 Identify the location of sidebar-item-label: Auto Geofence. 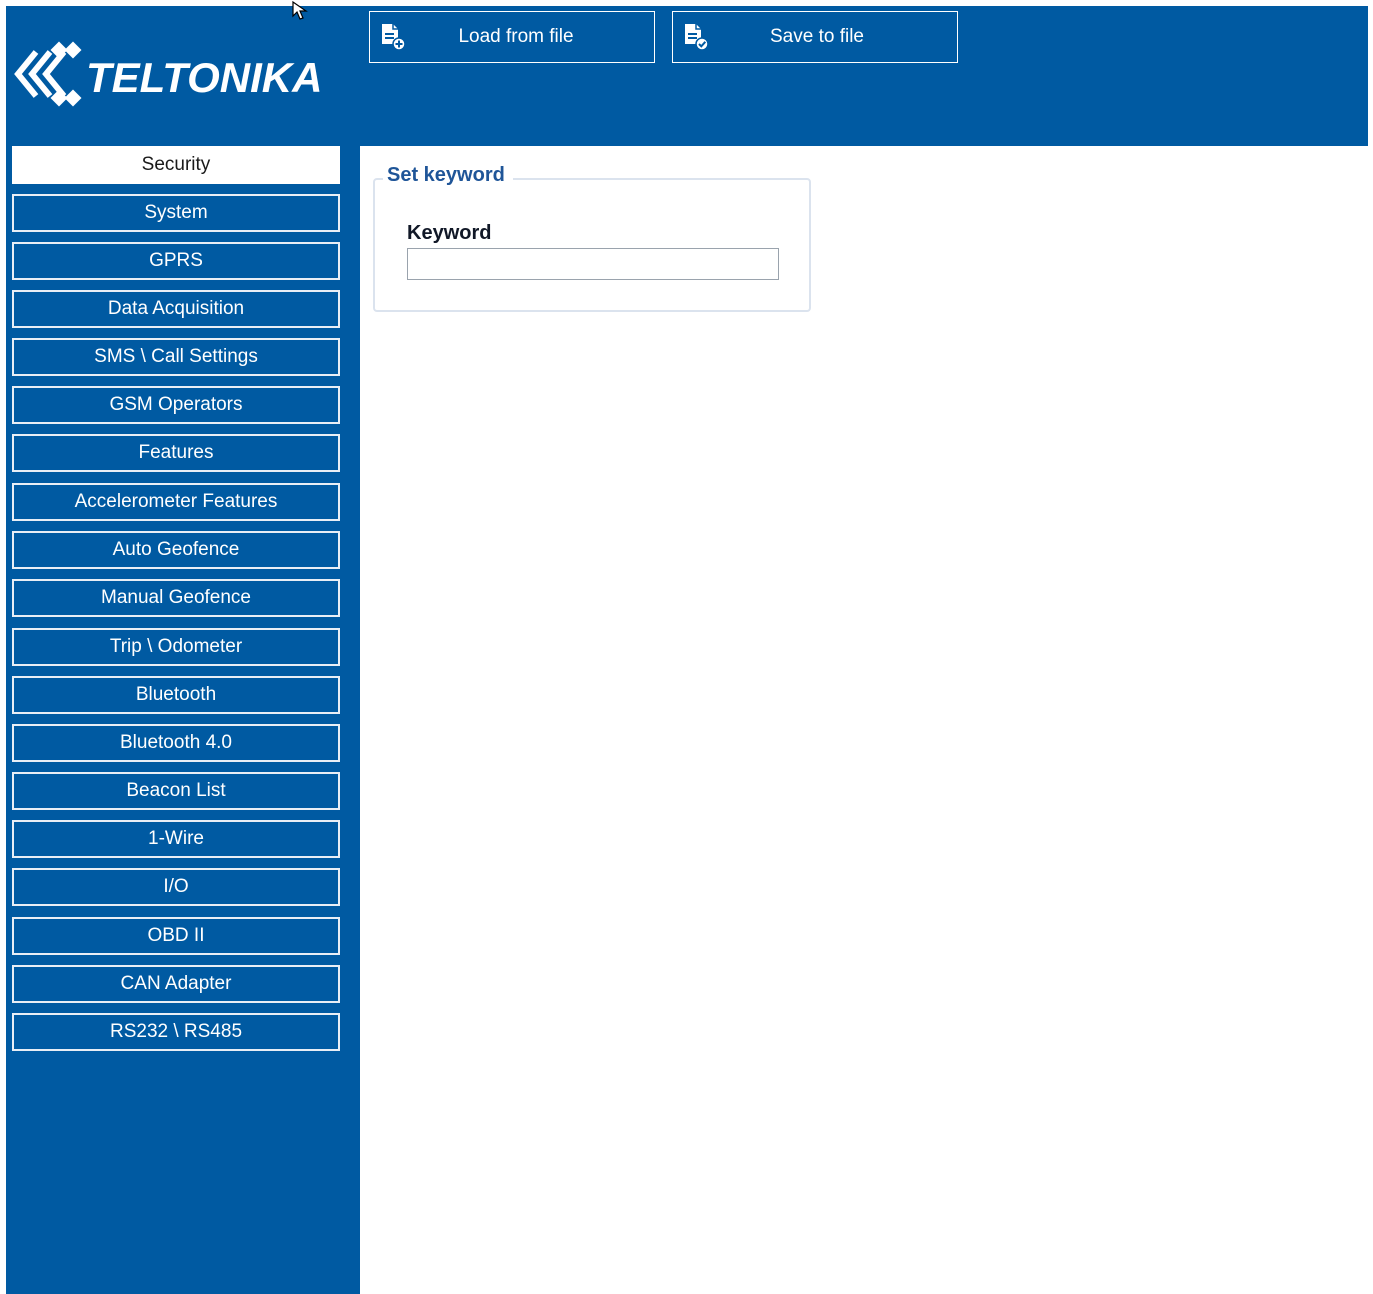
(176, 549).